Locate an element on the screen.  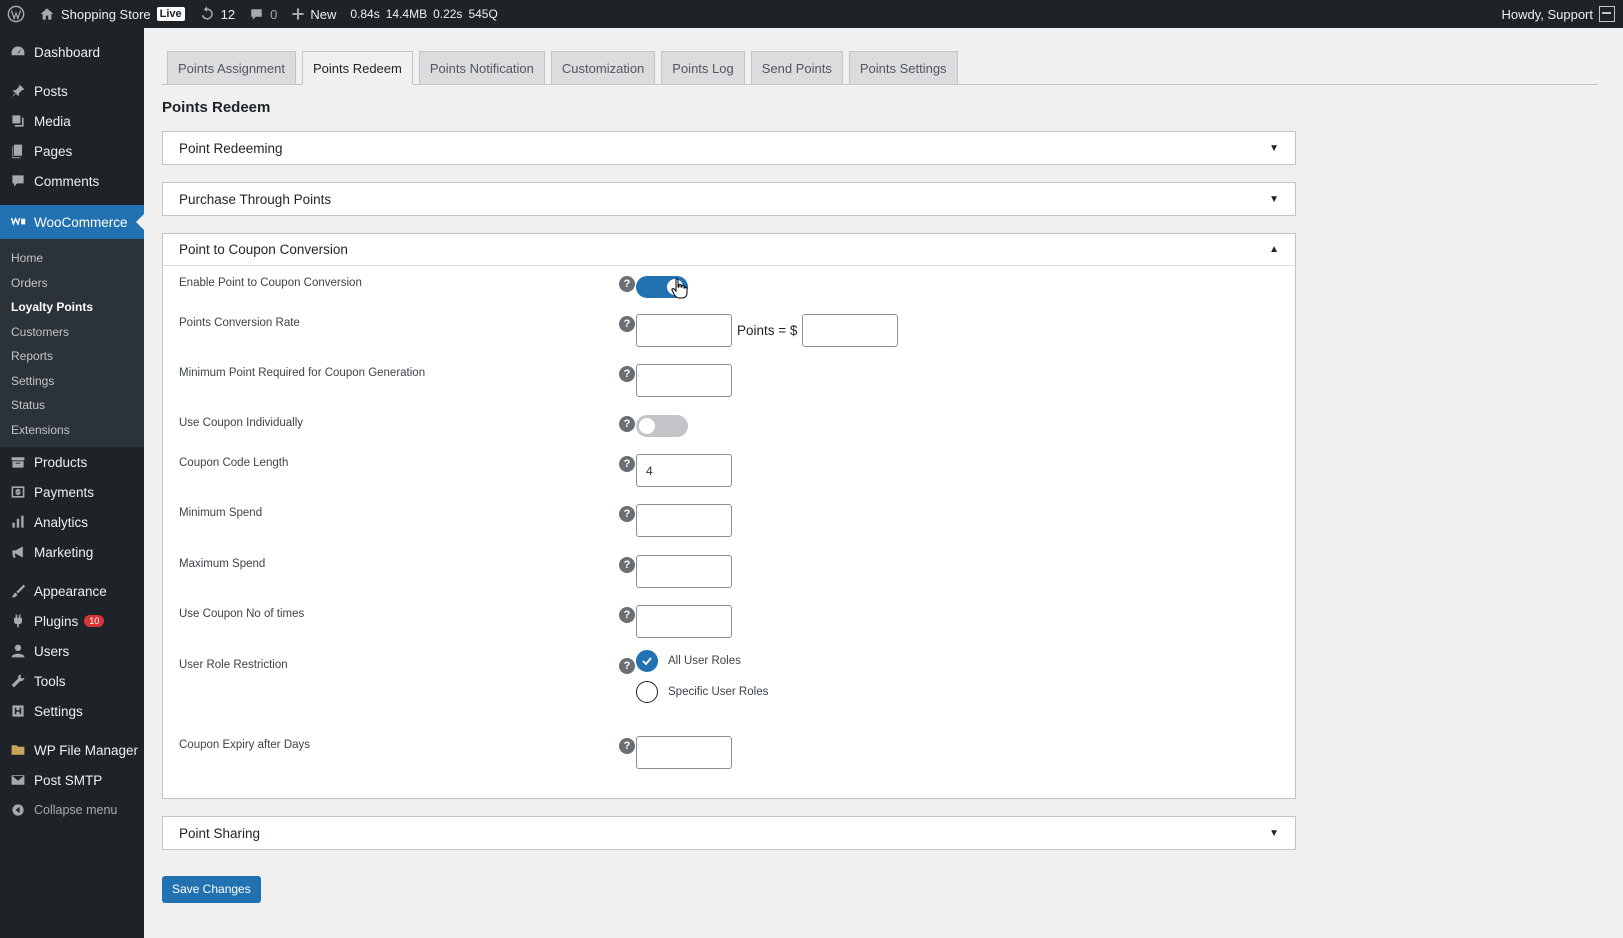
conversion-dollar-input is located at coordinates (850, 330).